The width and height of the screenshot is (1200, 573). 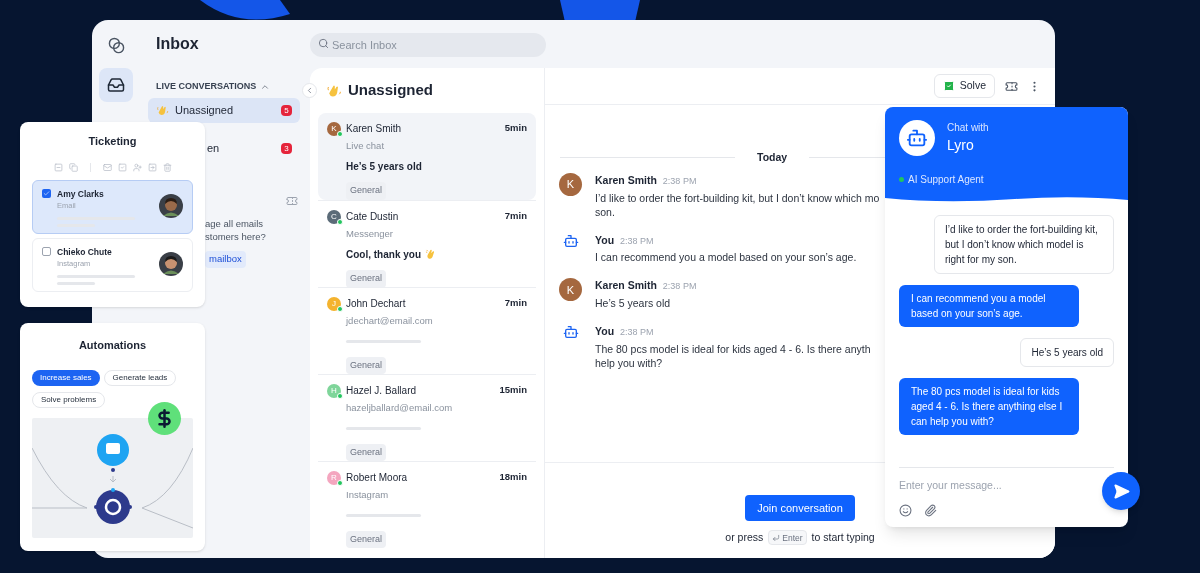 I want to click on filter-chip: Increase sales, so click(x=66, y=377).